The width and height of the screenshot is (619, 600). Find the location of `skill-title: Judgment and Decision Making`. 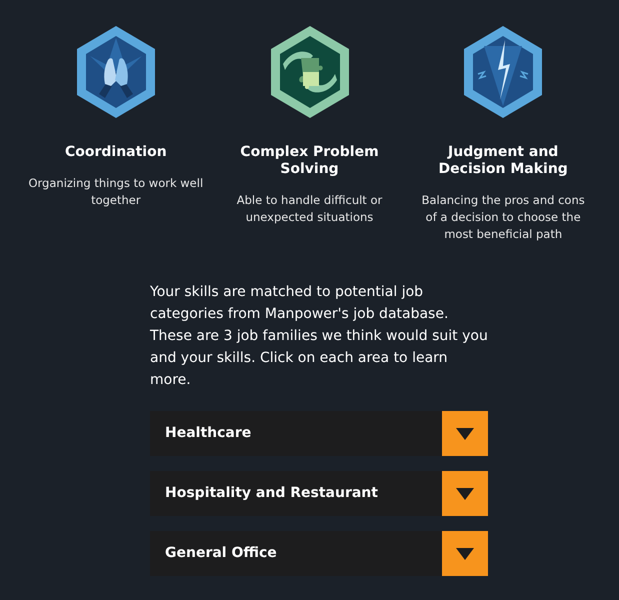

skill-title: Judgment and Decision Making is located at coordinates (503, 161).